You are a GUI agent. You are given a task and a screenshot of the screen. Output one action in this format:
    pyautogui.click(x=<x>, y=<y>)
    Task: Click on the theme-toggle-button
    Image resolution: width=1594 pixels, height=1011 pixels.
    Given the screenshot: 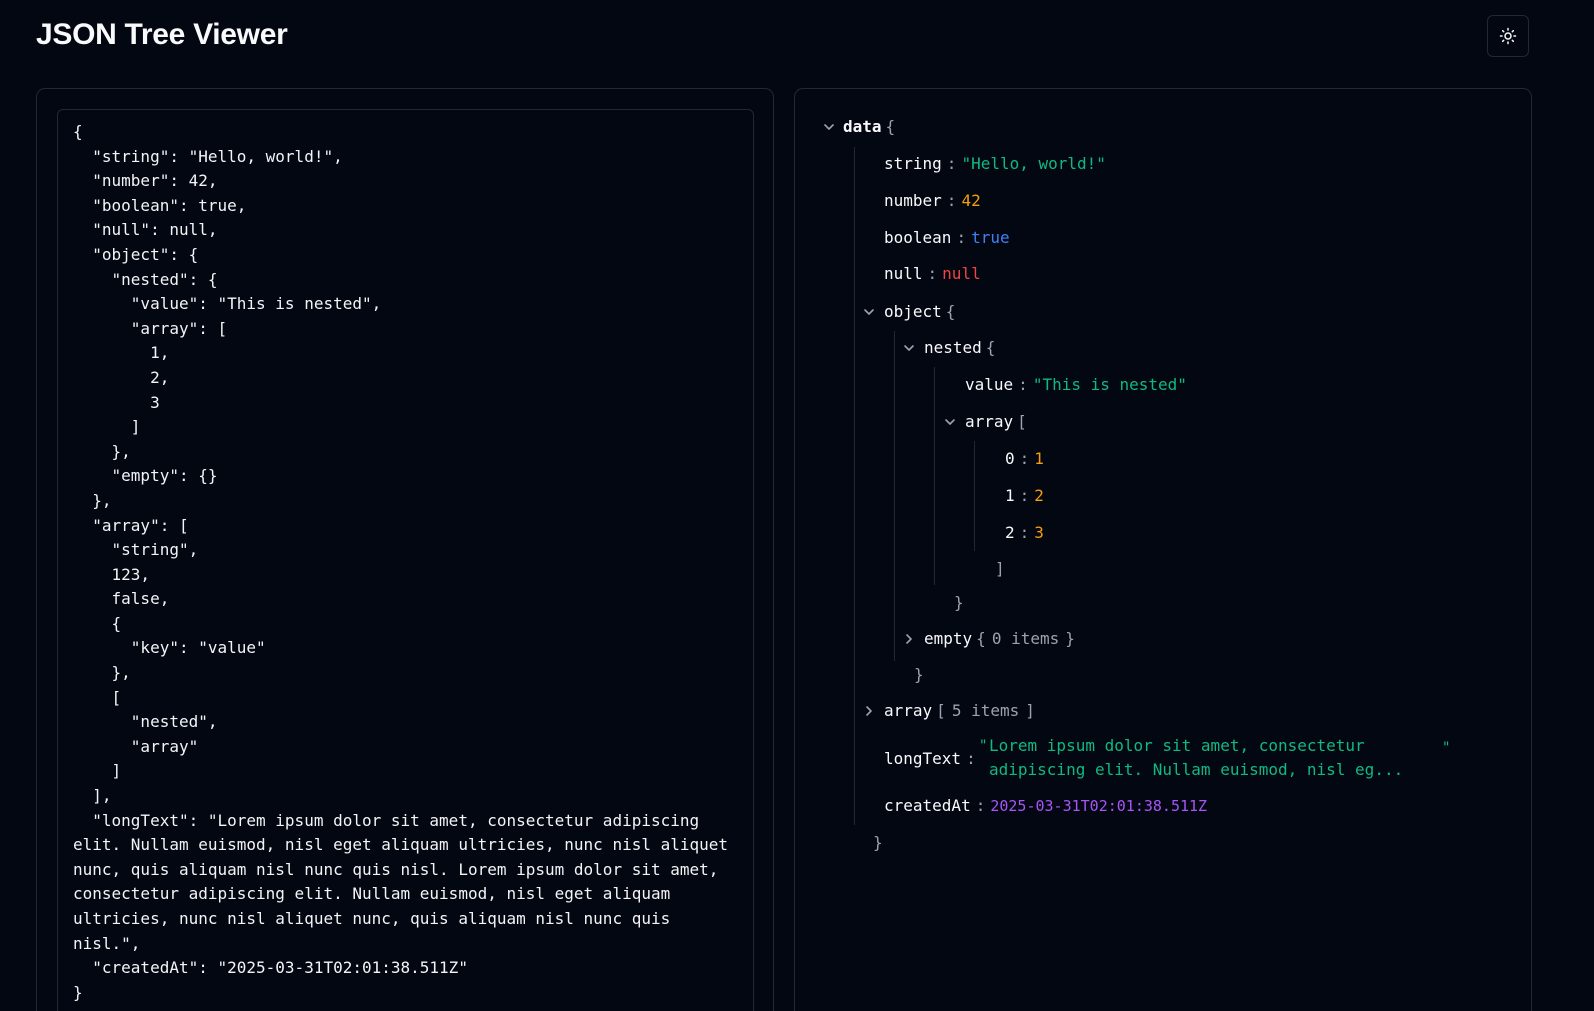 What is the action you would take?
    pyautogui.click(x=1508, y=36)
    